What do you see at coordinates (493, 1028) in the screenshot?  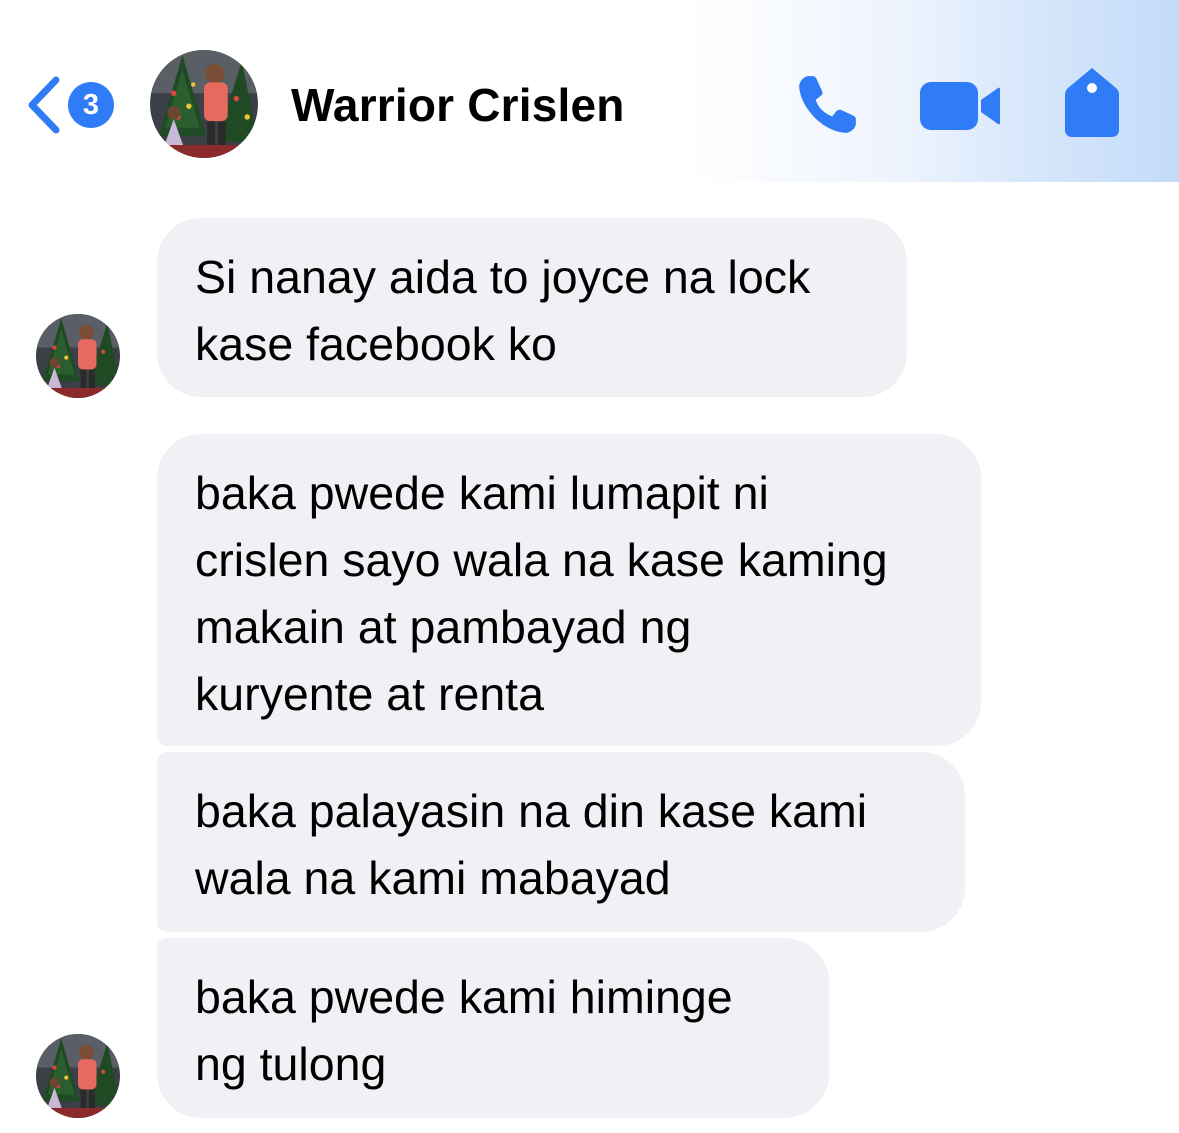 I see `message-bubble: baka pwede kami himinge ng tulong` at bounding box center [493, 1028].